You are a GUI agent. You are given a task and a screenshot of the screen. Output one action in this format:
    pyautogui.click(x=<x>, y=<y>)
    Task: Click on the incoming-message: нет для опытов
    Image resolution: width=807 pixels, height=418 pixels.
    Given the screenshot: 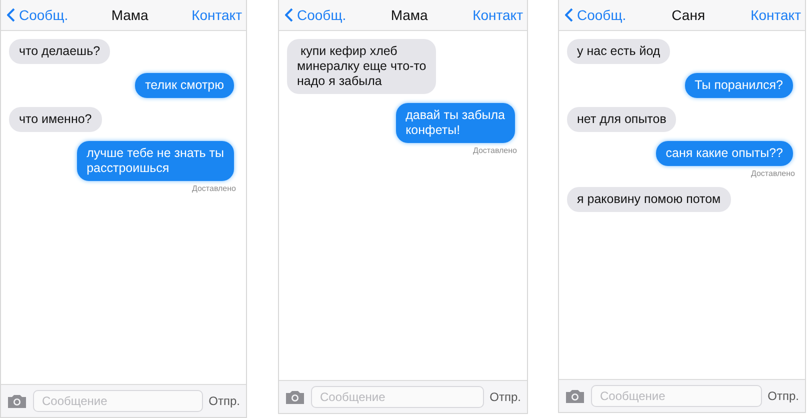 What is the action you would take?
    pyautogui.click(x=621, y=119)
    